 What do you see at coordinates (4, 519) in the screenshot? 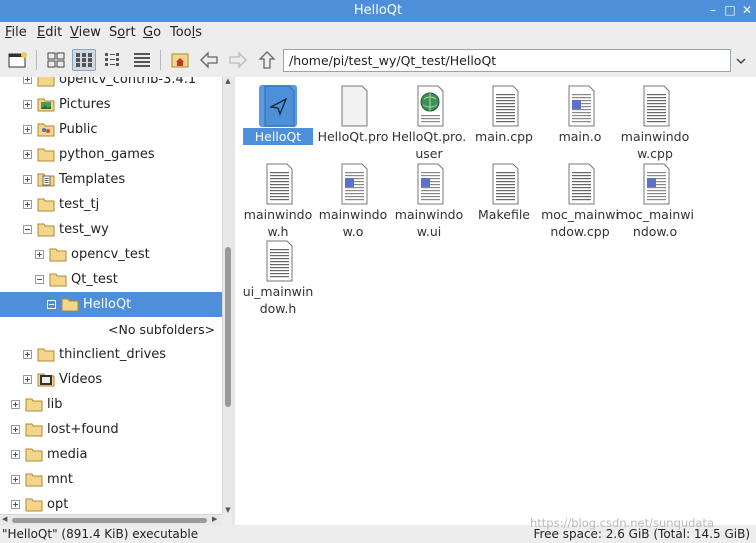
I see `scroll-left-arrow-icon: ◀` at bounding box center [4, 519].